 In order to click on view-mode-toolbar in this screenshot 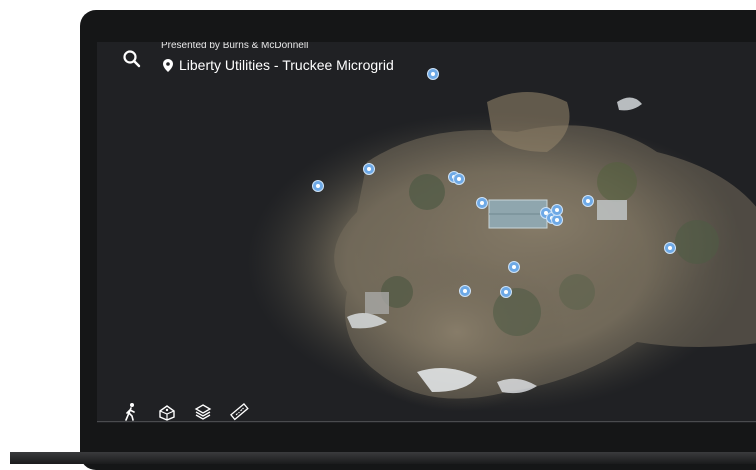, I will do `click(185, 412)`.